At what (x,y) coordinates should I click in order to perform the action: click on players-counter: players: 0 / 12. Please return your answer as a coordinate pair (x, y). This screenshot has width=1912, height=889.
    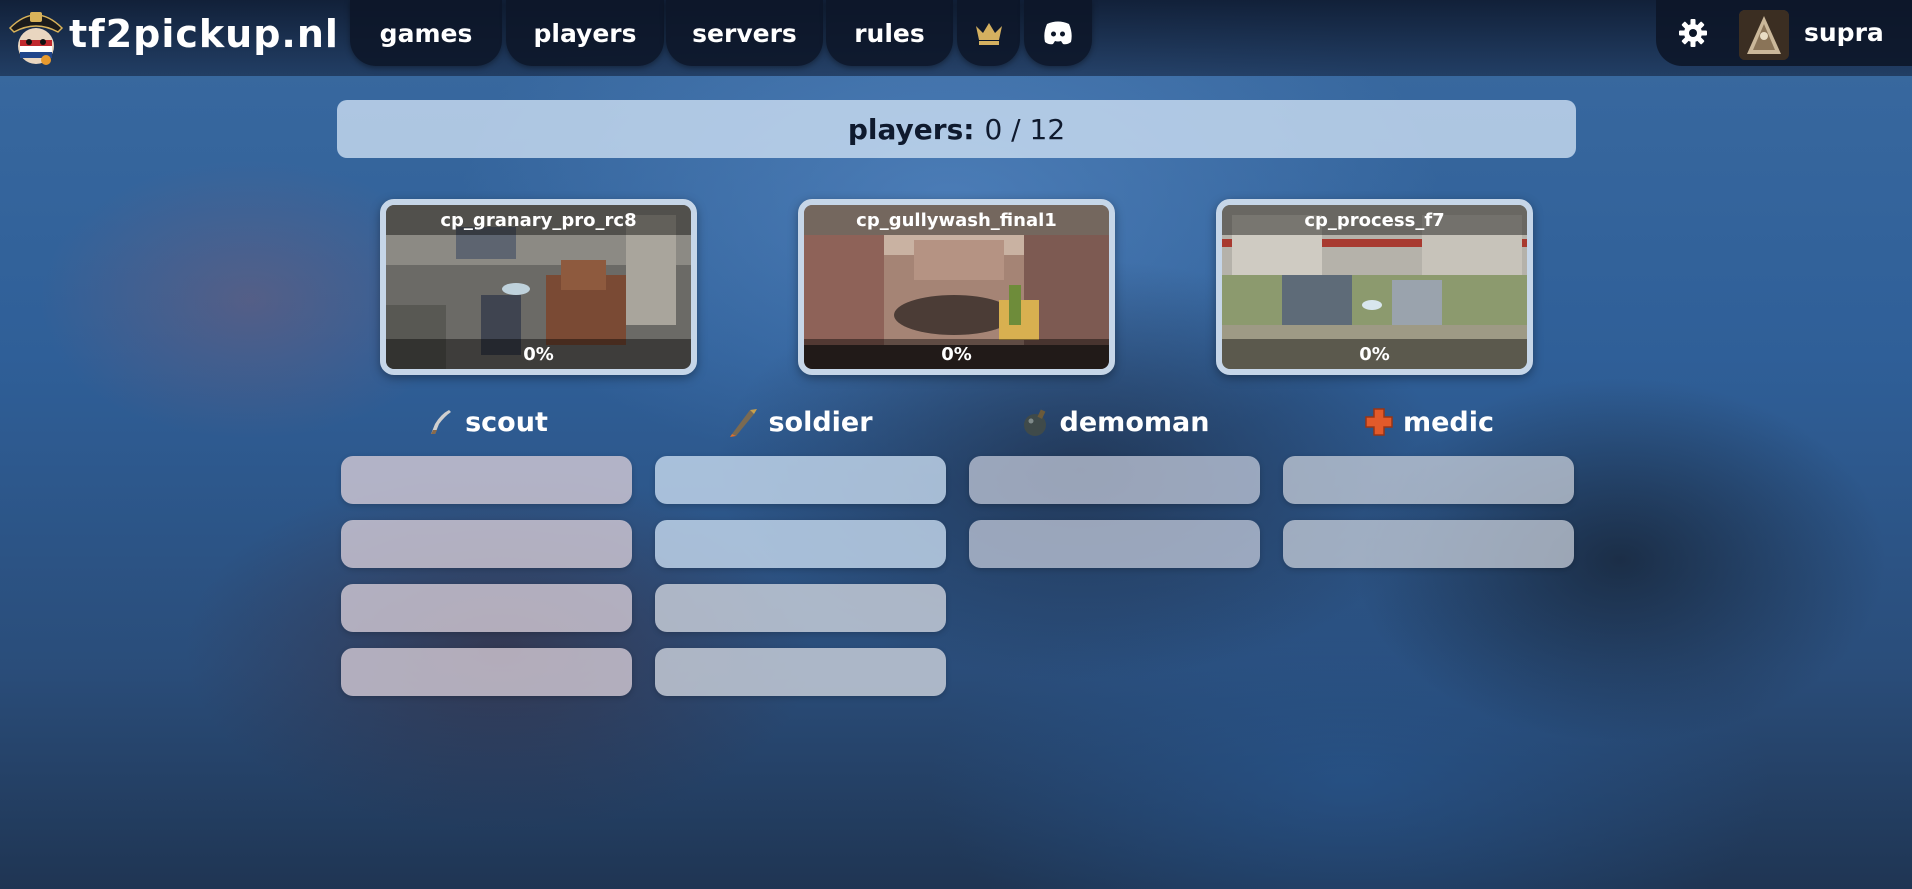
    Looking at the image, I should click on (956, 129).